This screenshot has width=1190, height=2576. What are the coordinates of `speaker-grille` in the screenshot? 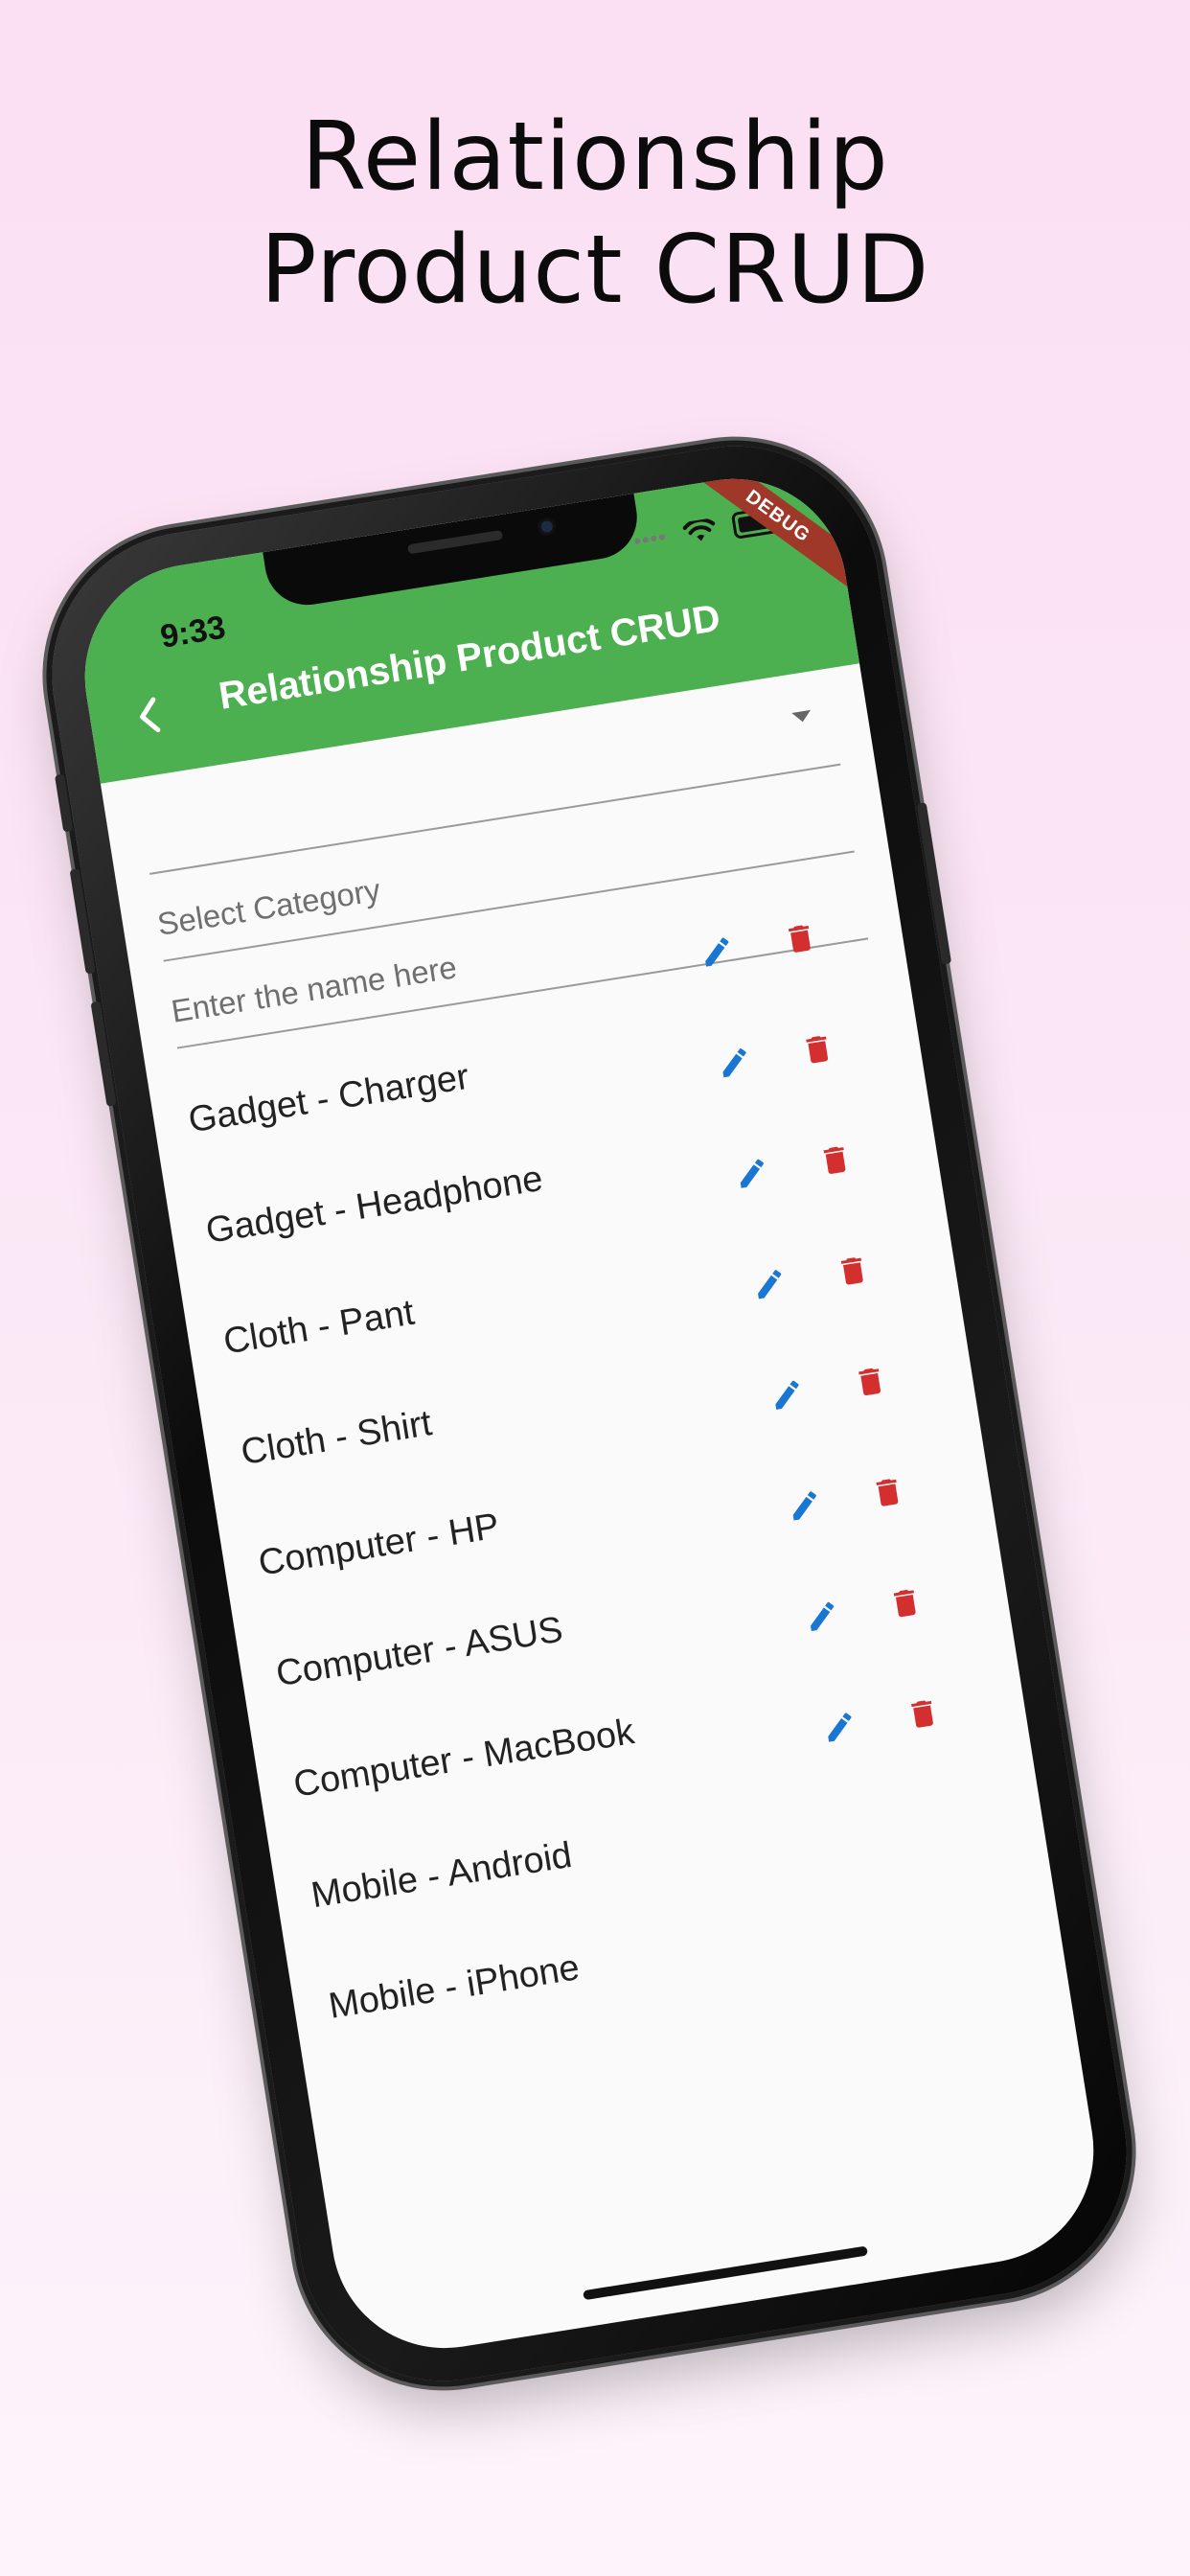 It's located at (455, 542).